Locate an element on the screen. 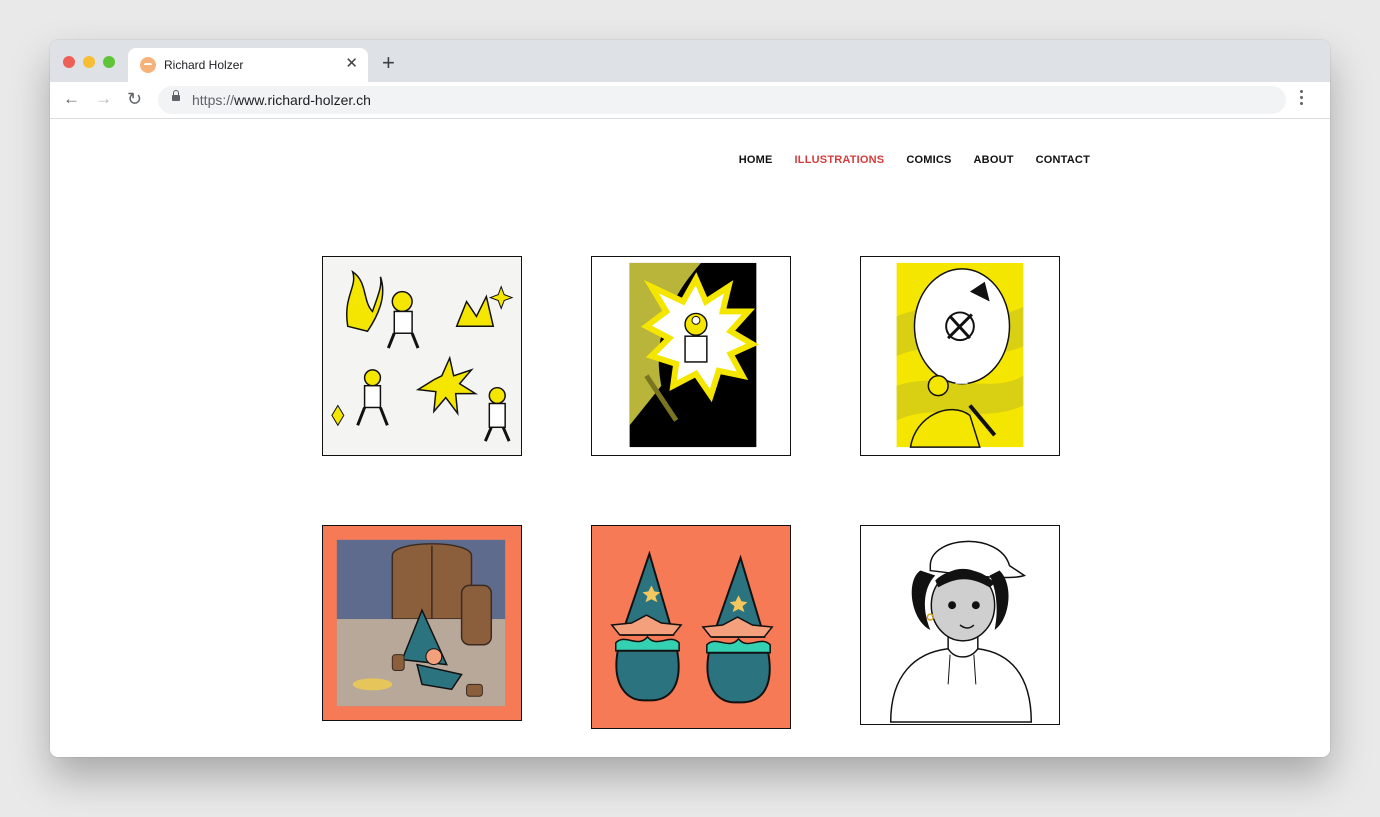  gallery-item-miners-sticker-sheet is located at coordinates (422, 356).